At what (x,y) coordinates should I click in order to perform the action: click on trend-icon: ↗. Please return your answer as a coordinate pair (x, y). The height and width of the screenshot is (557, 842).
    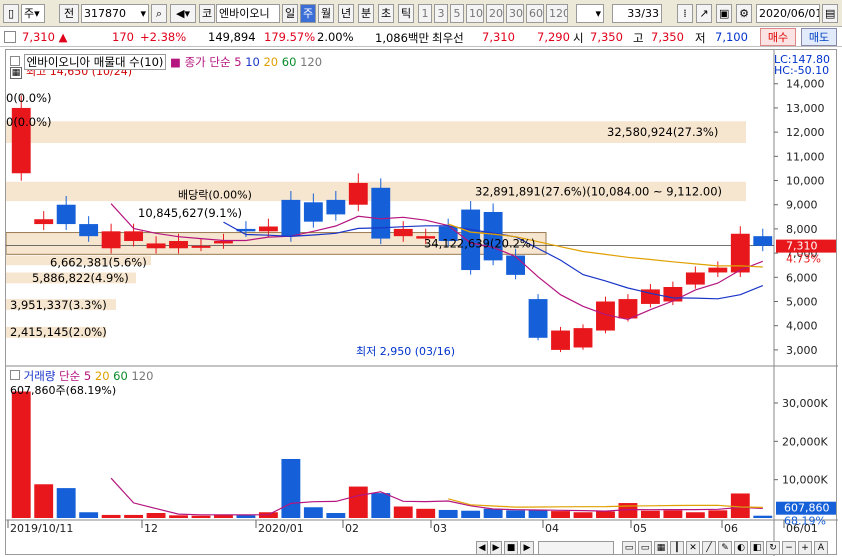
    Looking at the image, I should click on (704, 13).